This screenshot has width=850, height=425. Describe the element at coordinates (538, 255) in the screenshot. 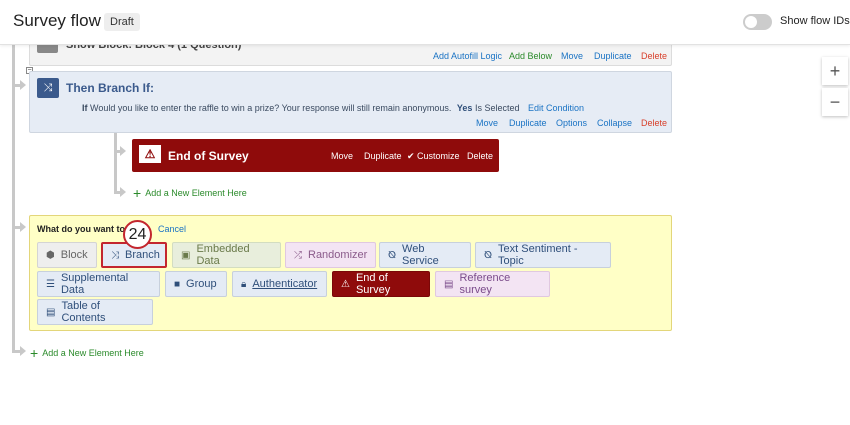

I see `button-label: Text Sentiment - Topic` at that location.